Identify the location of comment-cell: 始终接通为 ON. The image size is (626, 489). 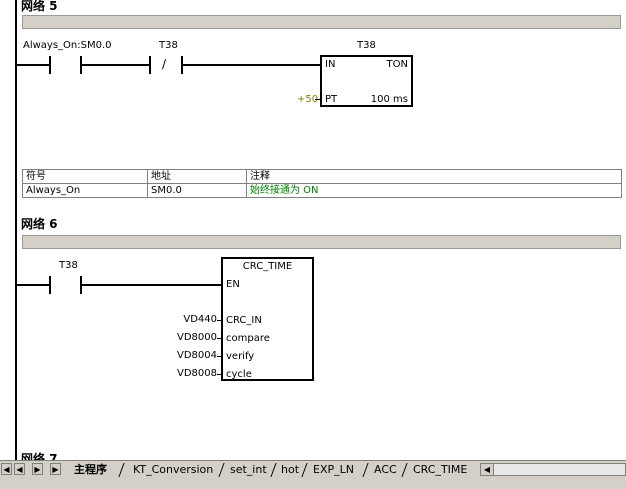
(434, 190).